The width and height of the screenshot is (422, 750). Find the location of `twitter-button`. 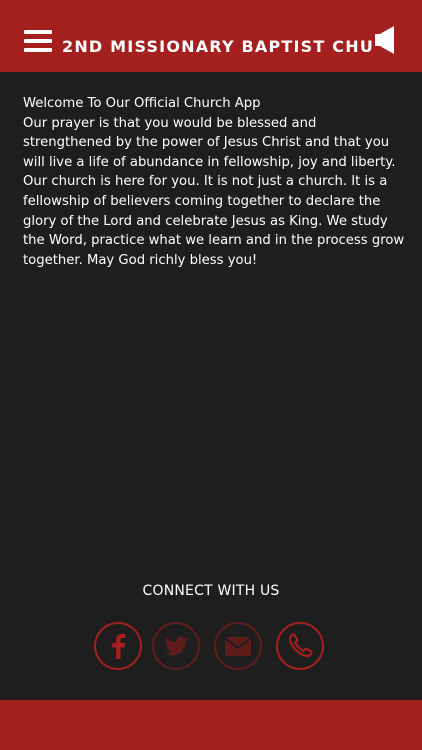

twitter-button is located at coordinates (176, 646).